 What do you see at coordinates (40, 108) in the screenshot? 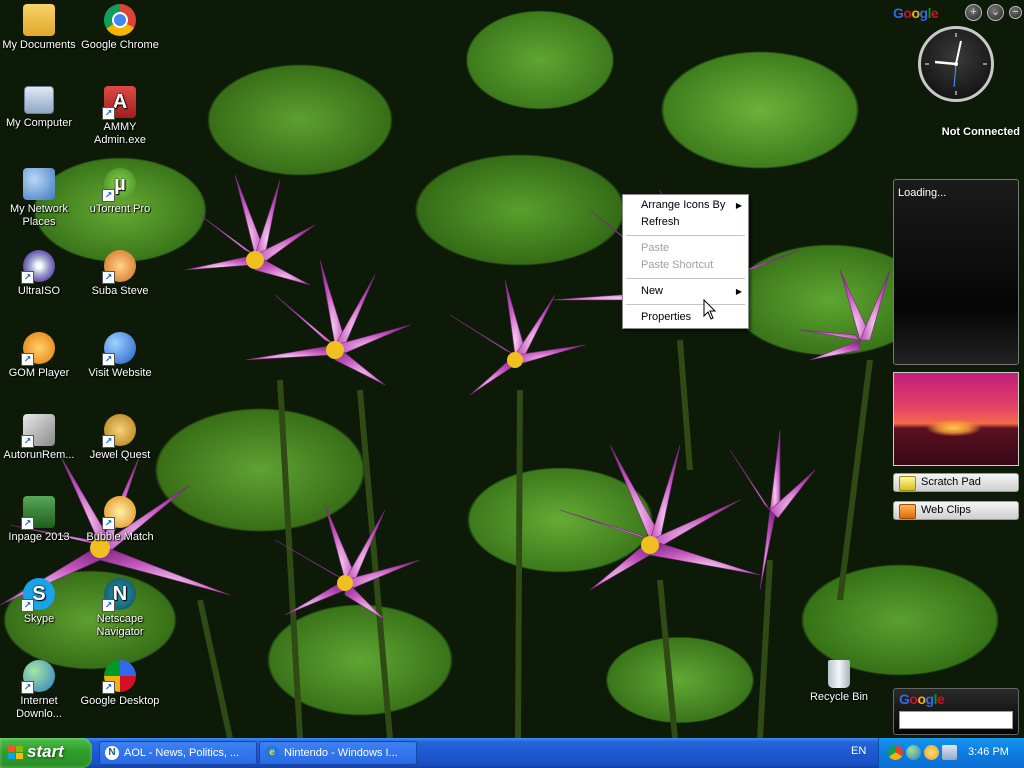
I see `desktop-icon-my-computer: My Computer` at bounding box center [40, 108].